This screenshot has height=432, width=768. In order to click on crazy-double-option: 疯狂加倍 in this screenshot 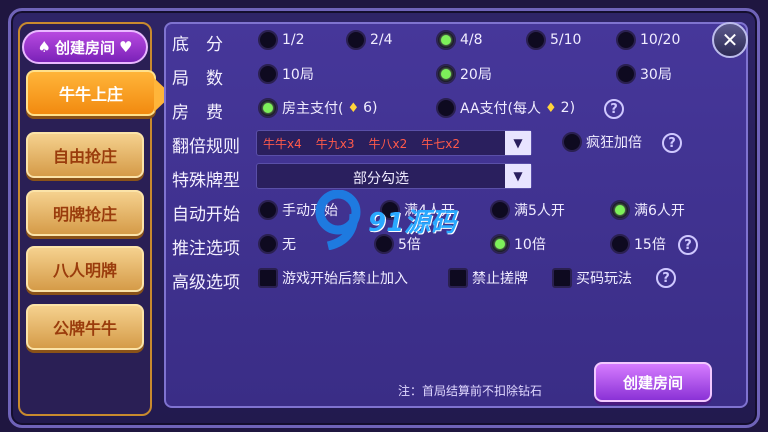, I will do `click(602, 142)`.